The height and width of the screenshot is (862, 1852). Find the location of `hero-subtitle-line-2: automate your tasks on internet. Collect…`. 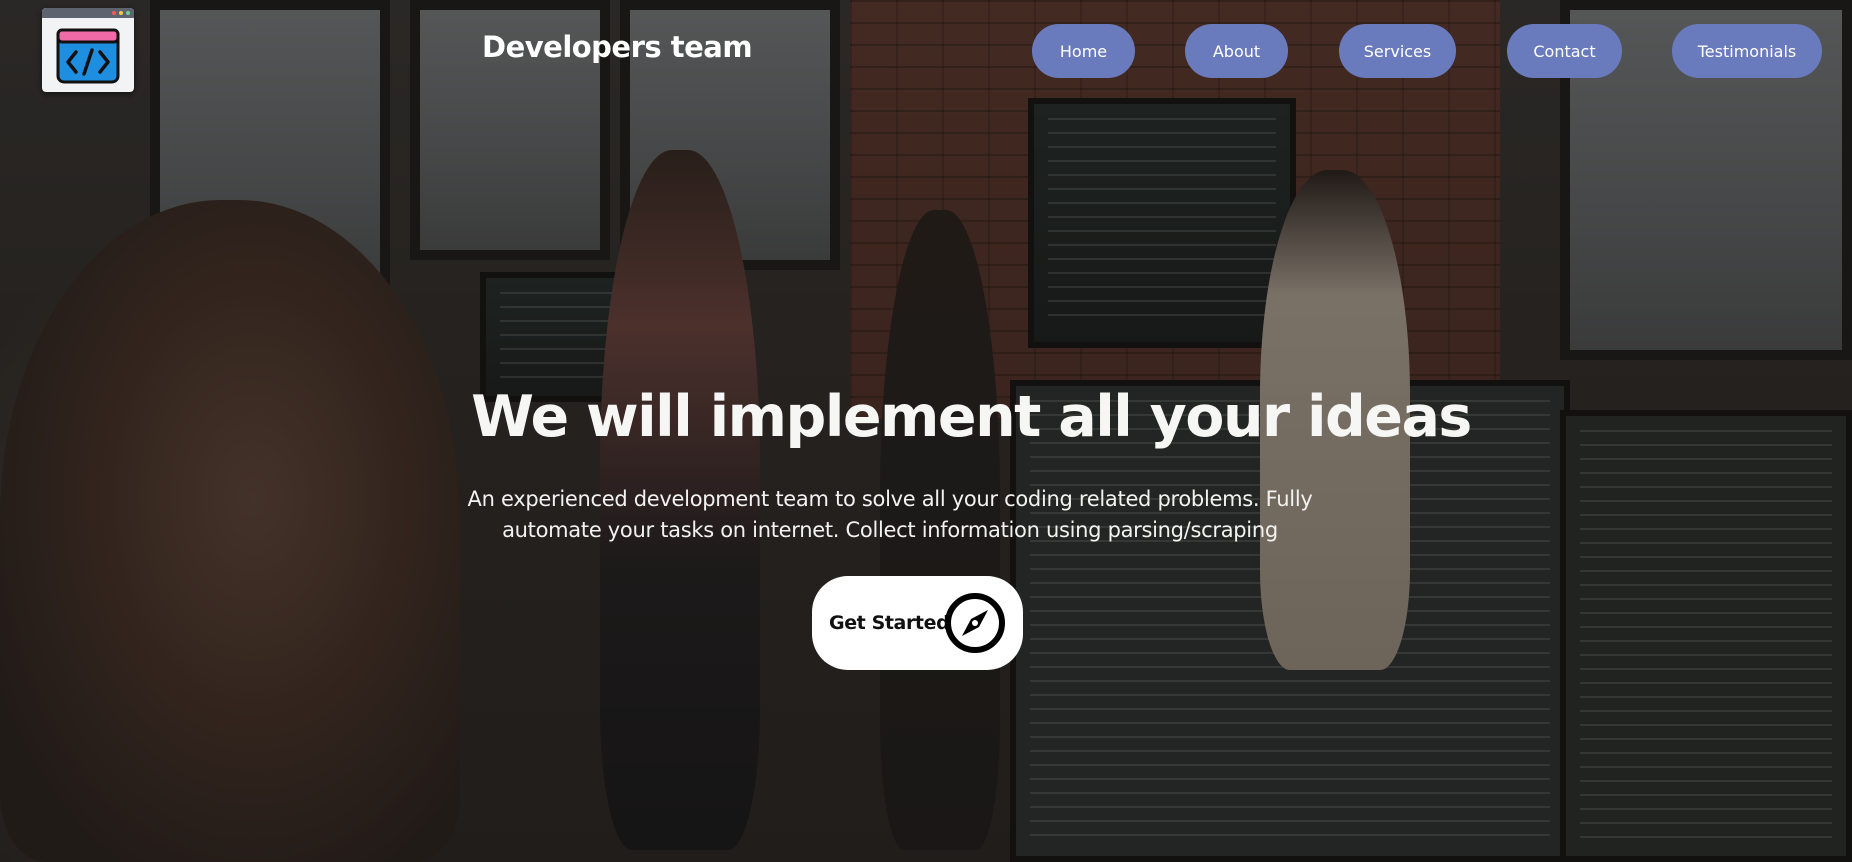

hero-subtitle-line-2: automate your tasks on internet. Collect… is located at coordinates (890, 530).